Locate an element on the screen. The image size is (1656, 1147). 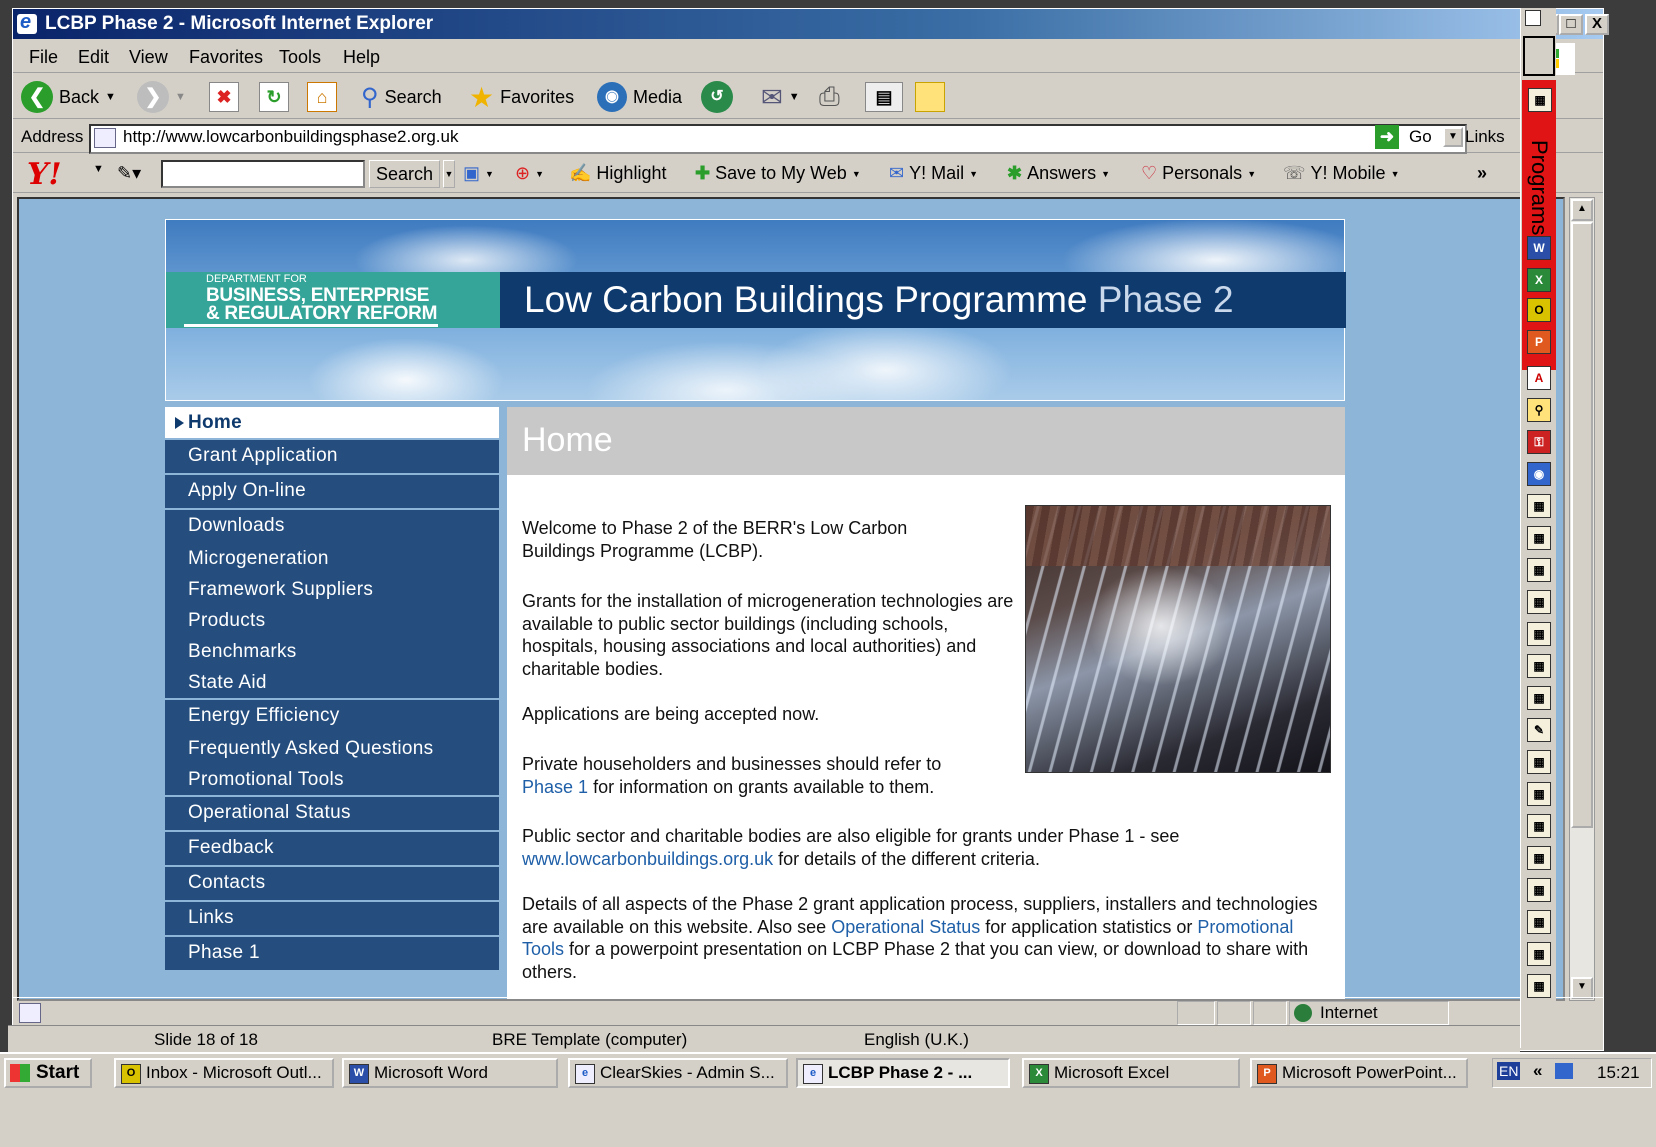
nav-item-operational-status: Operational Status is located at coordinates (332, 812).